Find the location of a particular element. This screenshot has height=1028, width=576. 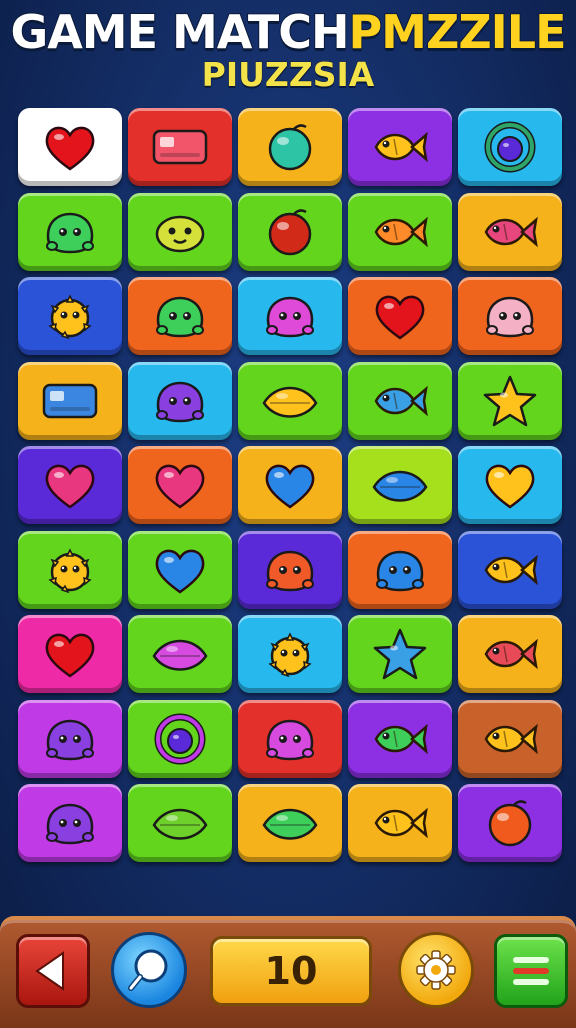

search-button is located at coordinates (149, 970).